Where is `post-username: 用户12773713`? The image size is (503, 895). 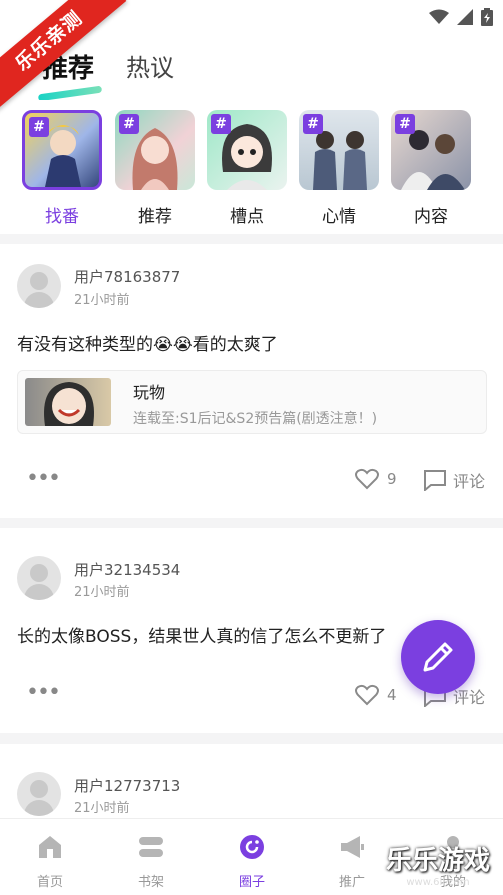
post-username: 用户12773713 is located at coordinates (127, 785).